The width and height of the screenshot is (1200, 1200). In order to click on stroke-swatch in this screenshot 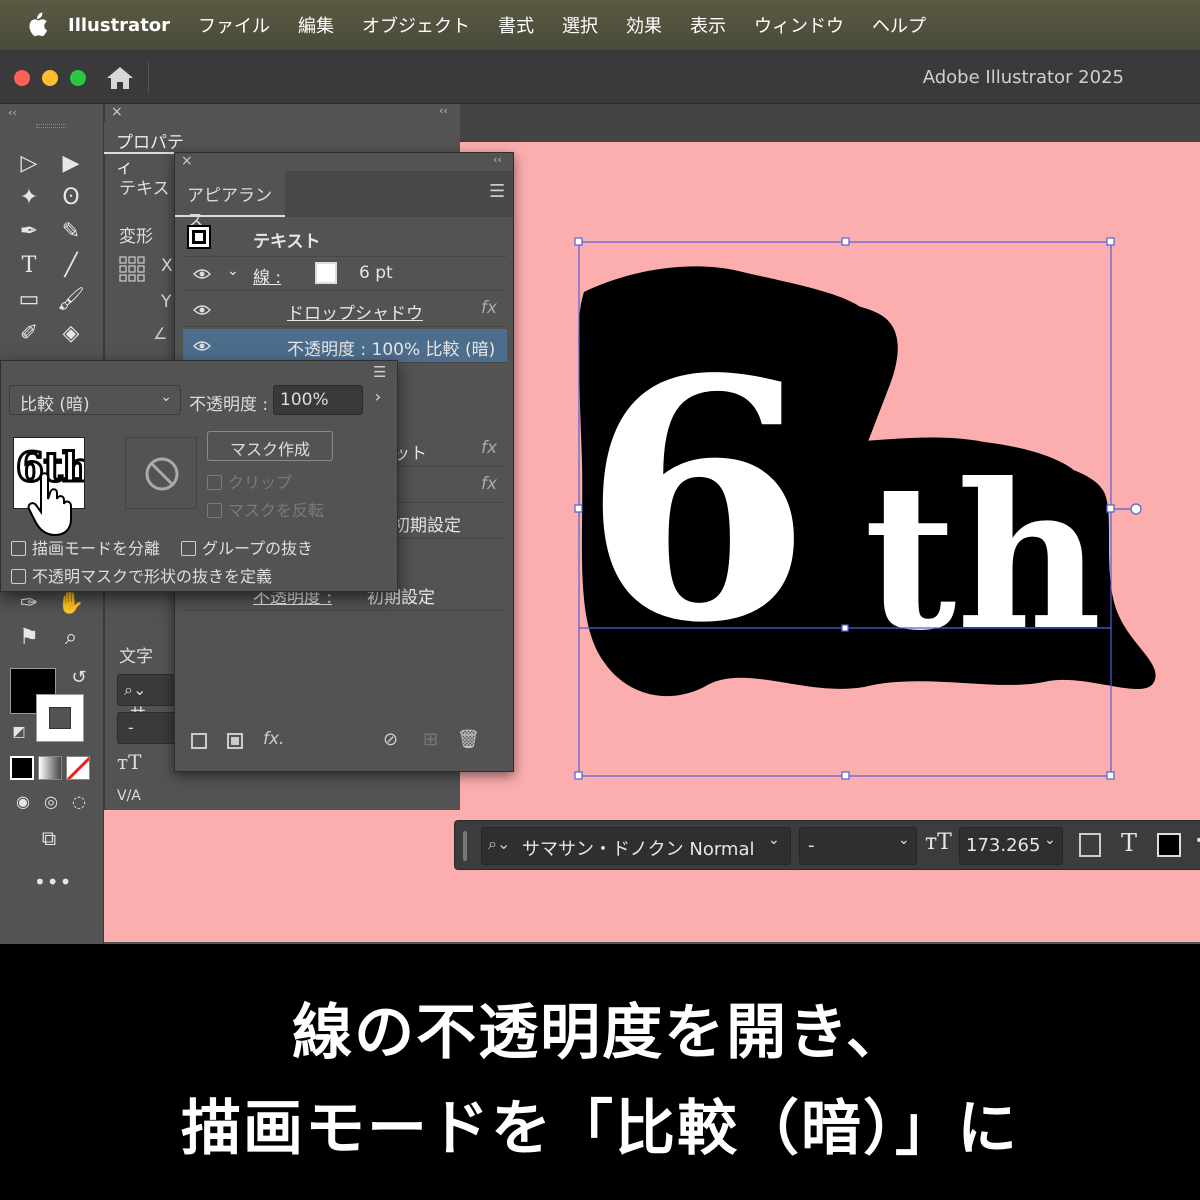, I will do `click(60, 718)`.